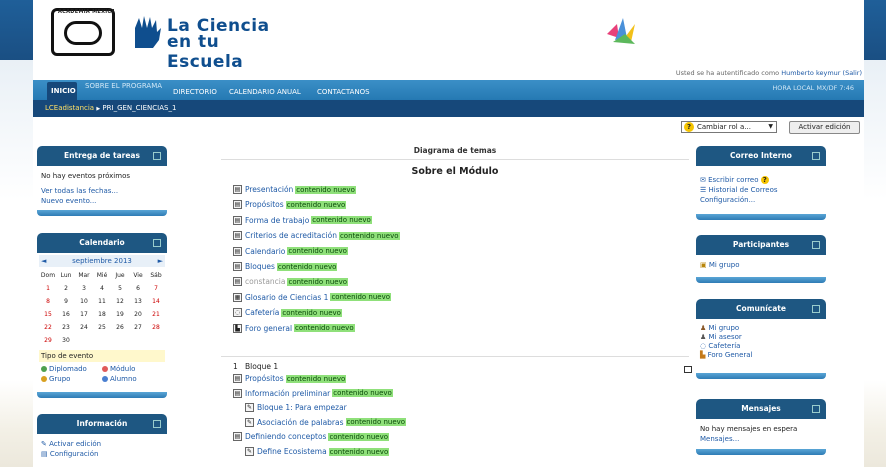  Describe the element at coordinates (138, 328) in the screenshot. I see `calendar-day: 27` at that location.